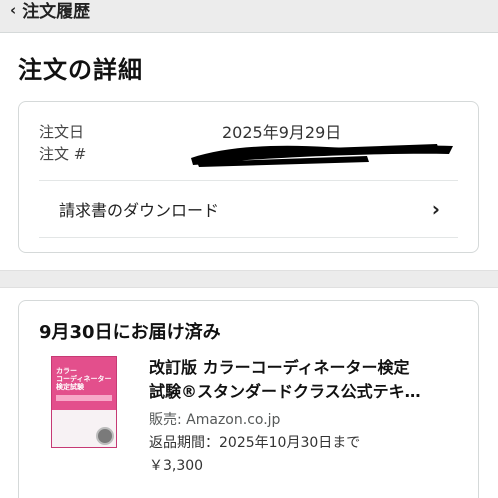  I want to click on item-price: ￥3,300, so click(176, 466).